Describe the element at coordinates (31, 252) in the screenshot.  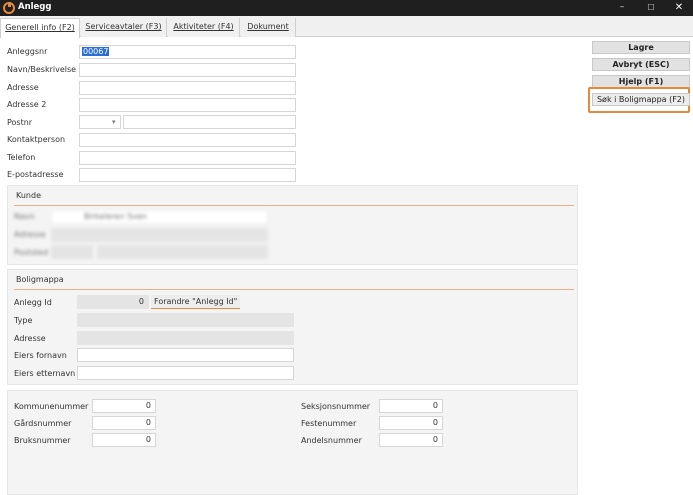
I see `kunde-poststed-label: Poststed` at that location.